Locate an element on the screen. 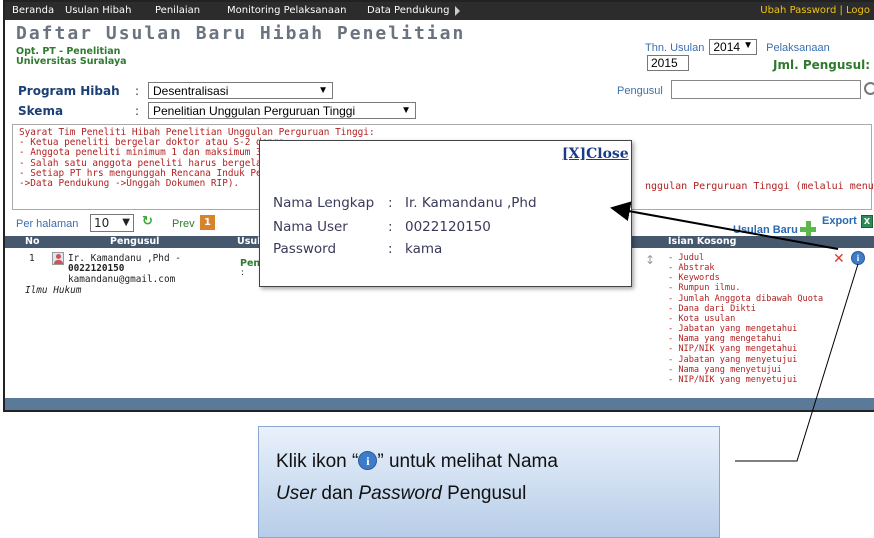 This screenshot has width=874, height=538. password-label: Password is located at coordinates (305, 249).